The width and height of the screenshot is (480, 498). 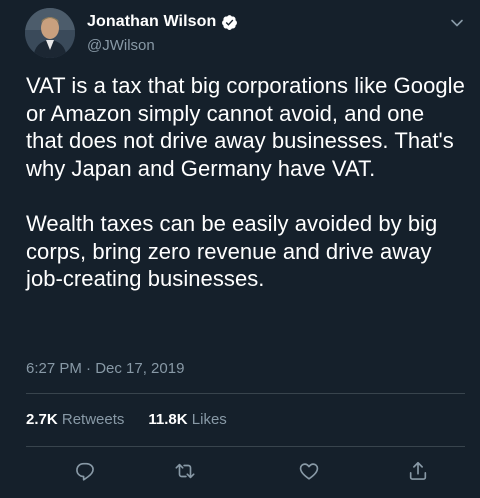 I want to click on avatar, so click(x=50, y=33).